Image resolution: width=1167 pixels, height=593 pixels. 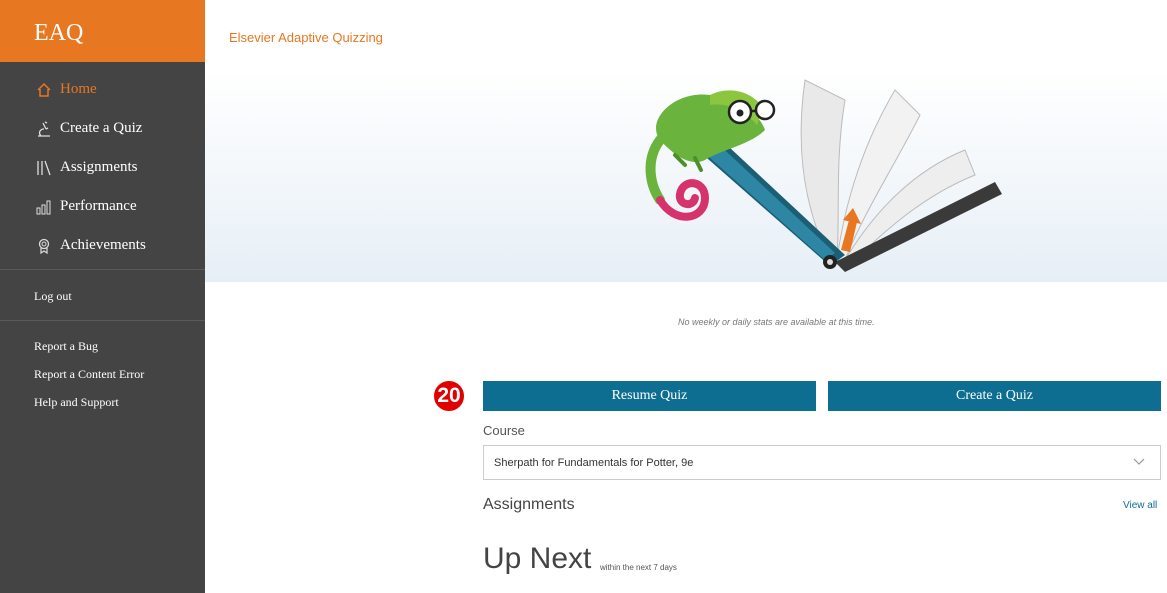 I want to click on sidebar-item-label: Create a Quiz, so click(x=101, y=128).